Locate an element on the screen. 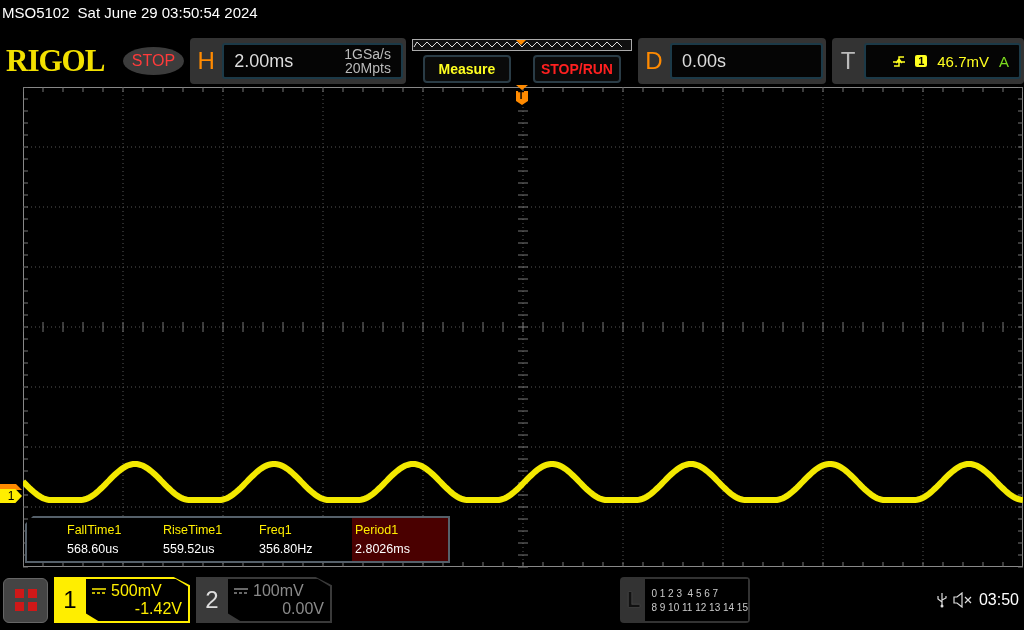  measurement-item: FallTime1 568.60us is located at coordinates (112, 539).